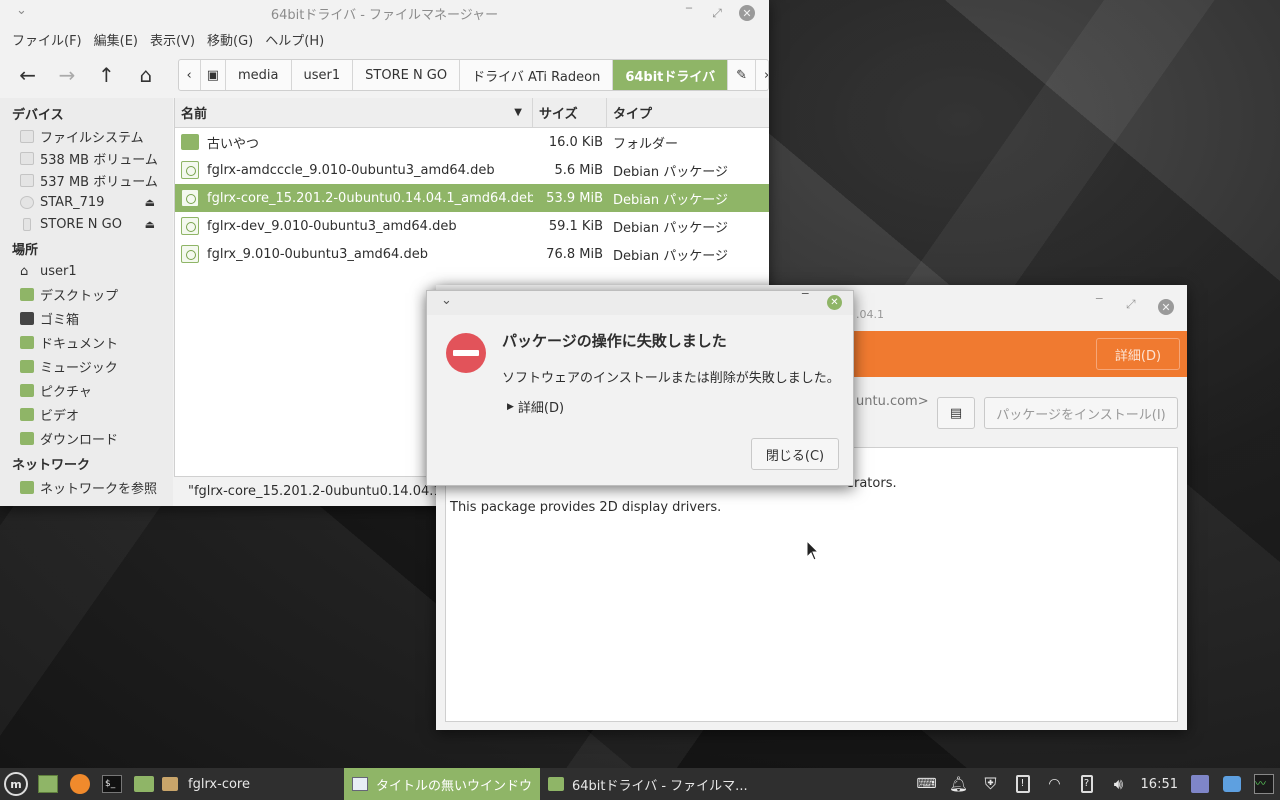 The width and height of the screenshot is (1280, 800). I want to click on install-package-button: パッケージをインストール(I), so click(1081, 413).